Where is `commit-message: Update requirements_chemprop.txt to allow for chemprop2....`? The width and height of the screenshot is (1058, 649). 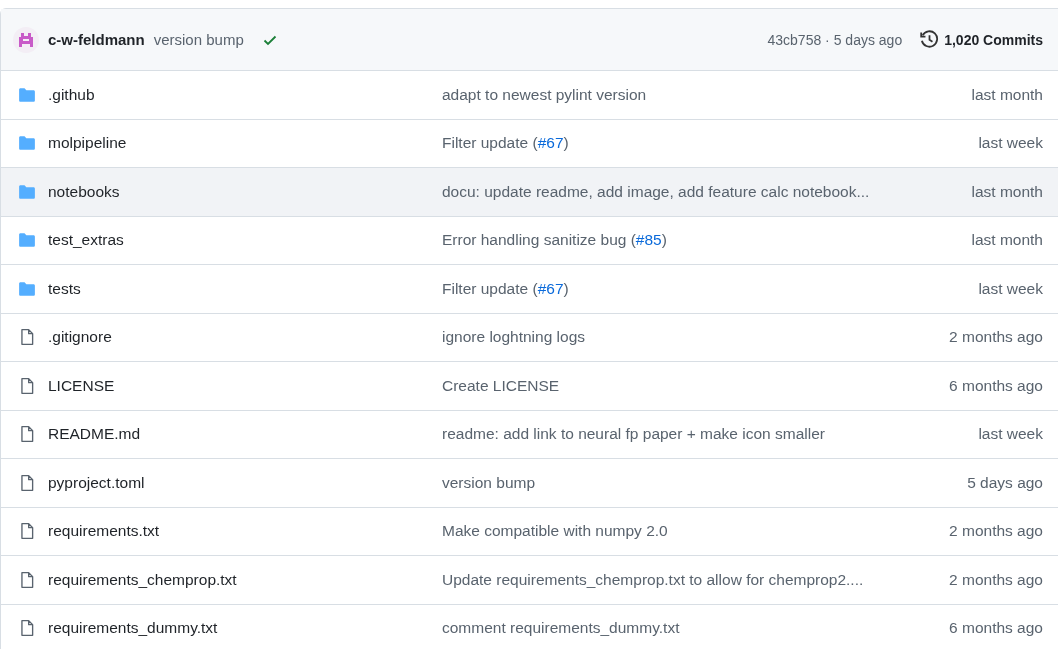
commit-message: Update requirements_chemprop.txt to allow for chemprop2.... is located at coordinates (653, 579).